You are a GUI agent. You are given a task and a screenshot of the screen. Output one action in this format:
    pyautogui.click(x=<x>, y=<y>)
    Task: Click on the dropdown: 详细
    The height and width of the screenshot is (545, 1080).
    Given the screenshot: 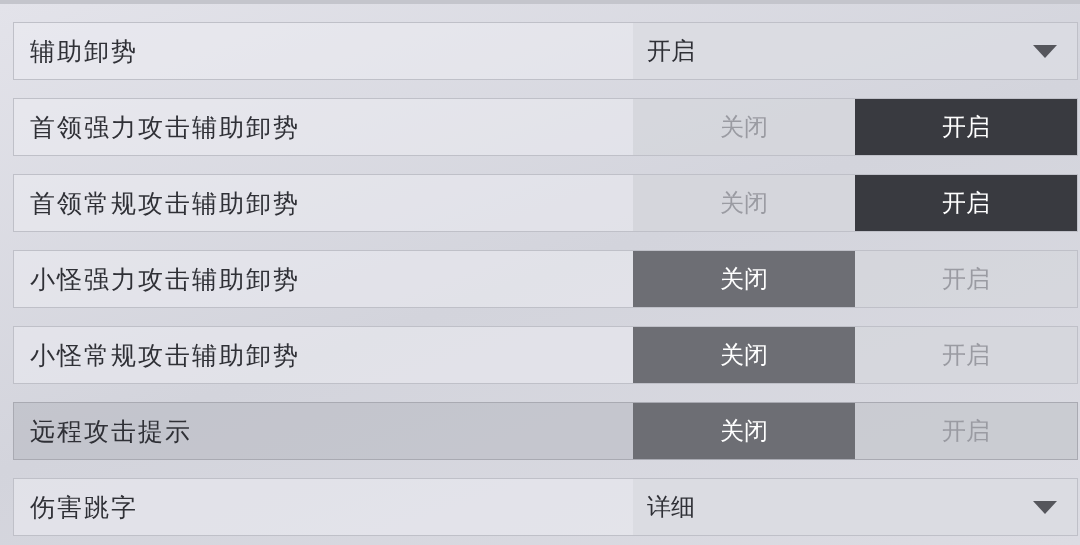 What is the action you would take?
    pyautogui.click(x=855, y=507)
    